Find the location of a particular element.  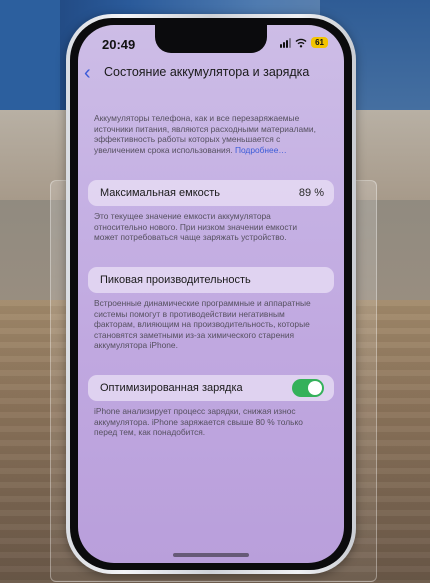

battery-indicator: 61 is located at coordinates (319, 42).